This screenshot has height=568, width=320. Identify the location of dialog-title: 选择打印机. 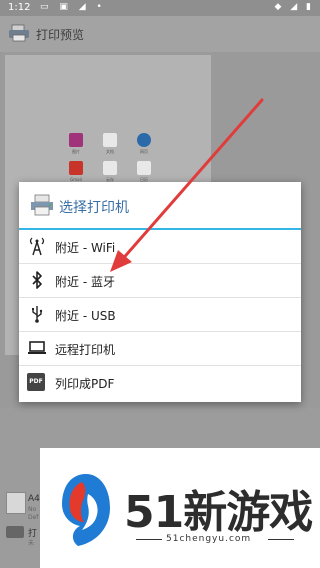
(94, 208).